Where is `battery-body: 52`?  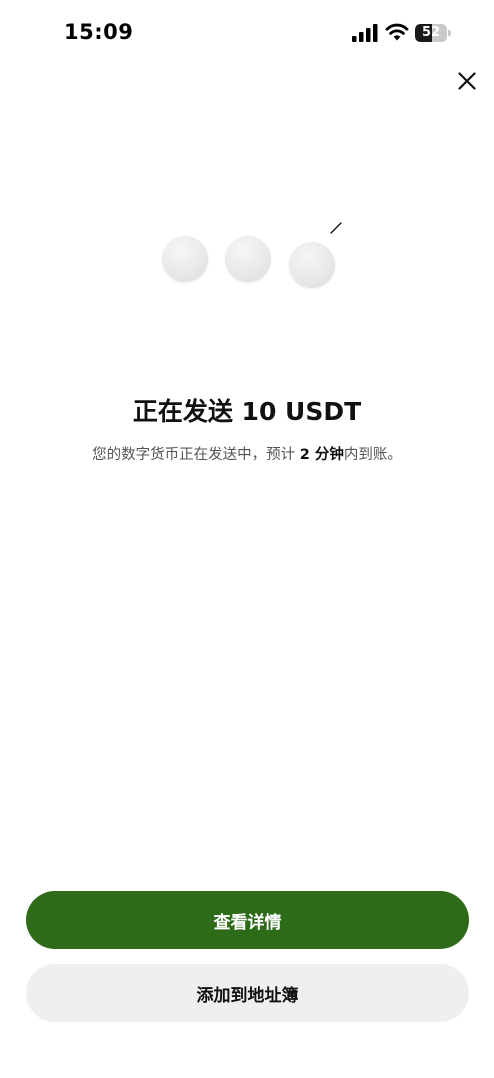 battery-body: 52 is located at coordinates (431, 33).